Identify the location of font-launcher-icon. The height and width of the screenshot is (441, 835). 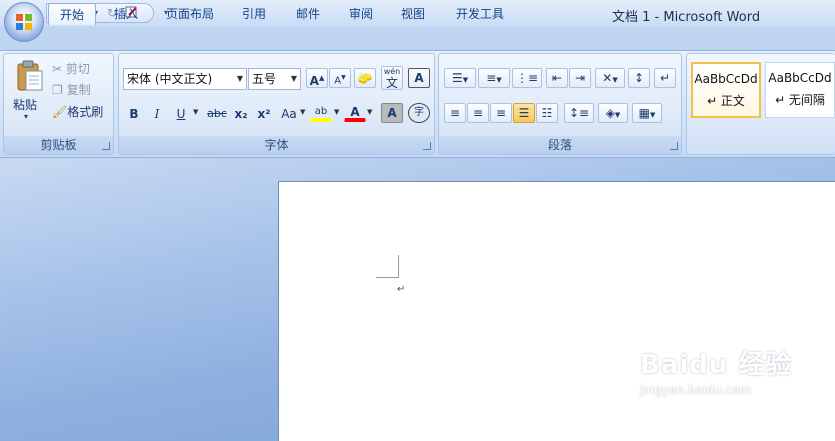
(427, 146).